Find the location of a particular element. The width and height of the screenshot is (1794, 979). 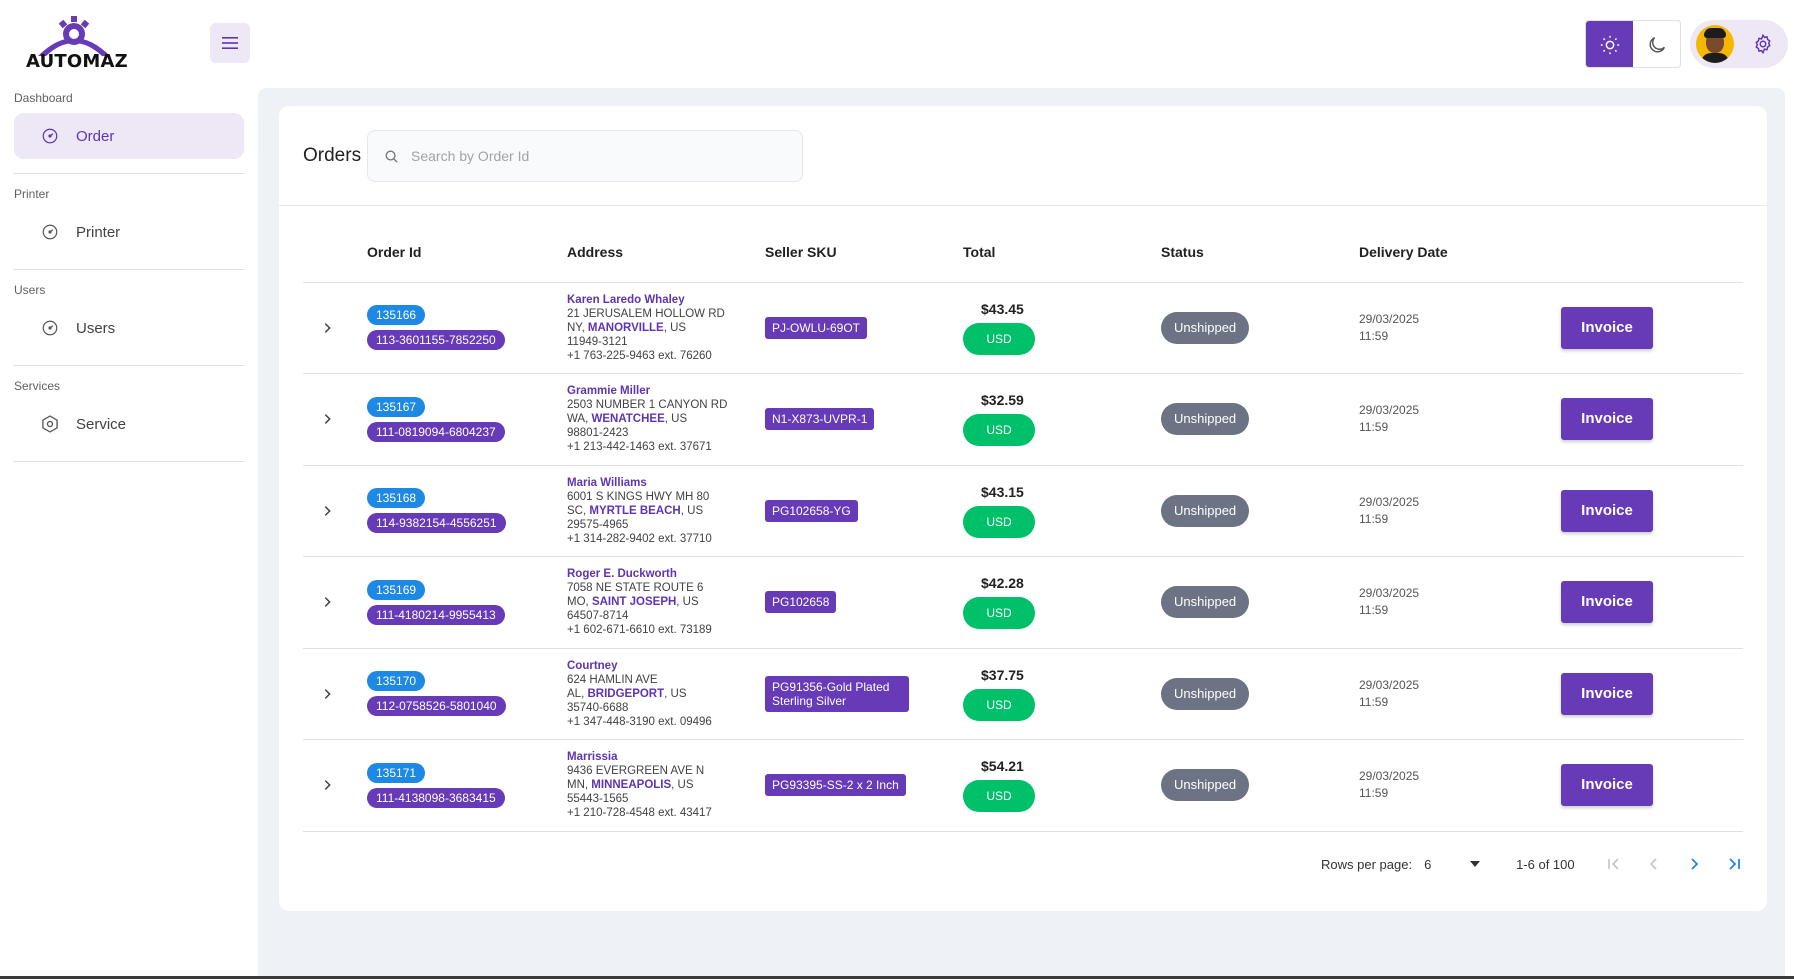

next-page-button is located at coordinates (1694, 864).